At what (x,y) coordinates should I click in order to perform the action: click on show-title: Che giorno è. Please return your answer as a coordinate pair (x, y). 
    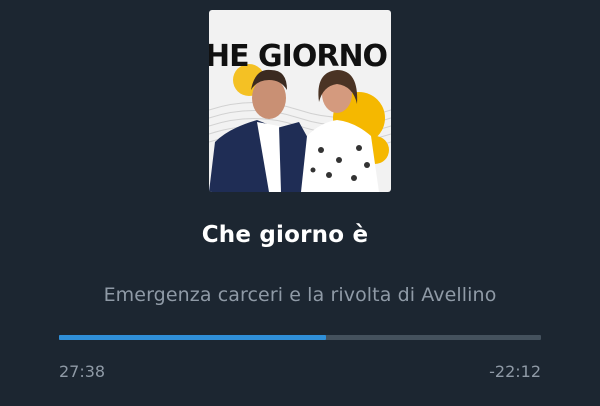
    Looking at the image, I should click on (285, 235).